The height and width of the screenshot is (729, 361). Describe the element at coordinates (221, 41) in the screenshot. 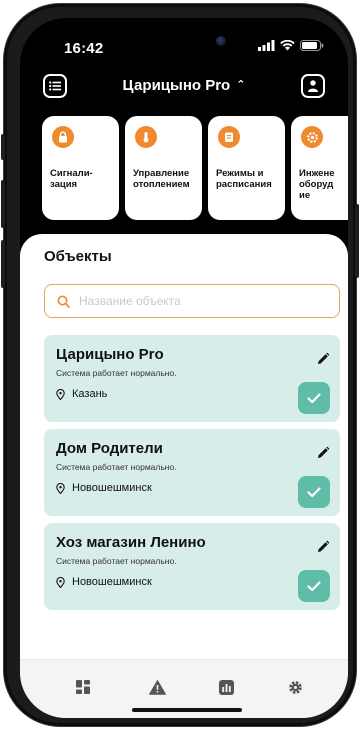

I see `camera-icon` at that location.